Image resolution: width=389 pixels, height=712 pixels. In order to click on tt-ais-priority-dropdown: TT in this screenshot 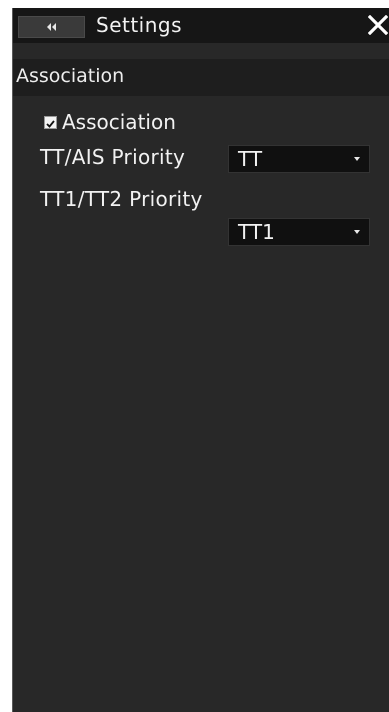, I will do `click(299, 159)`.